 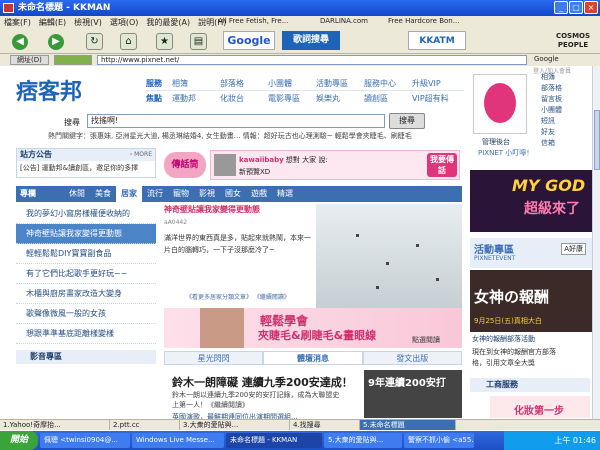 What do you see at coordinates (575, 440) in the screenshot?
I see `clock: 上午 01:46` at bounding box center [575, 440].